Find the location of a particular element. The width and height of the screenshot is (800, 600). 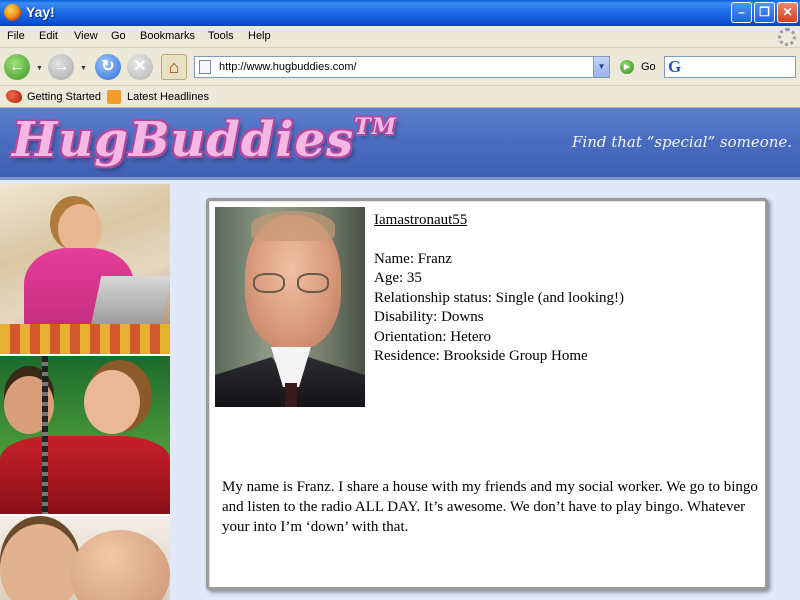

site-tagline: Find that “special” someone. is located at coordinates (682, 142).